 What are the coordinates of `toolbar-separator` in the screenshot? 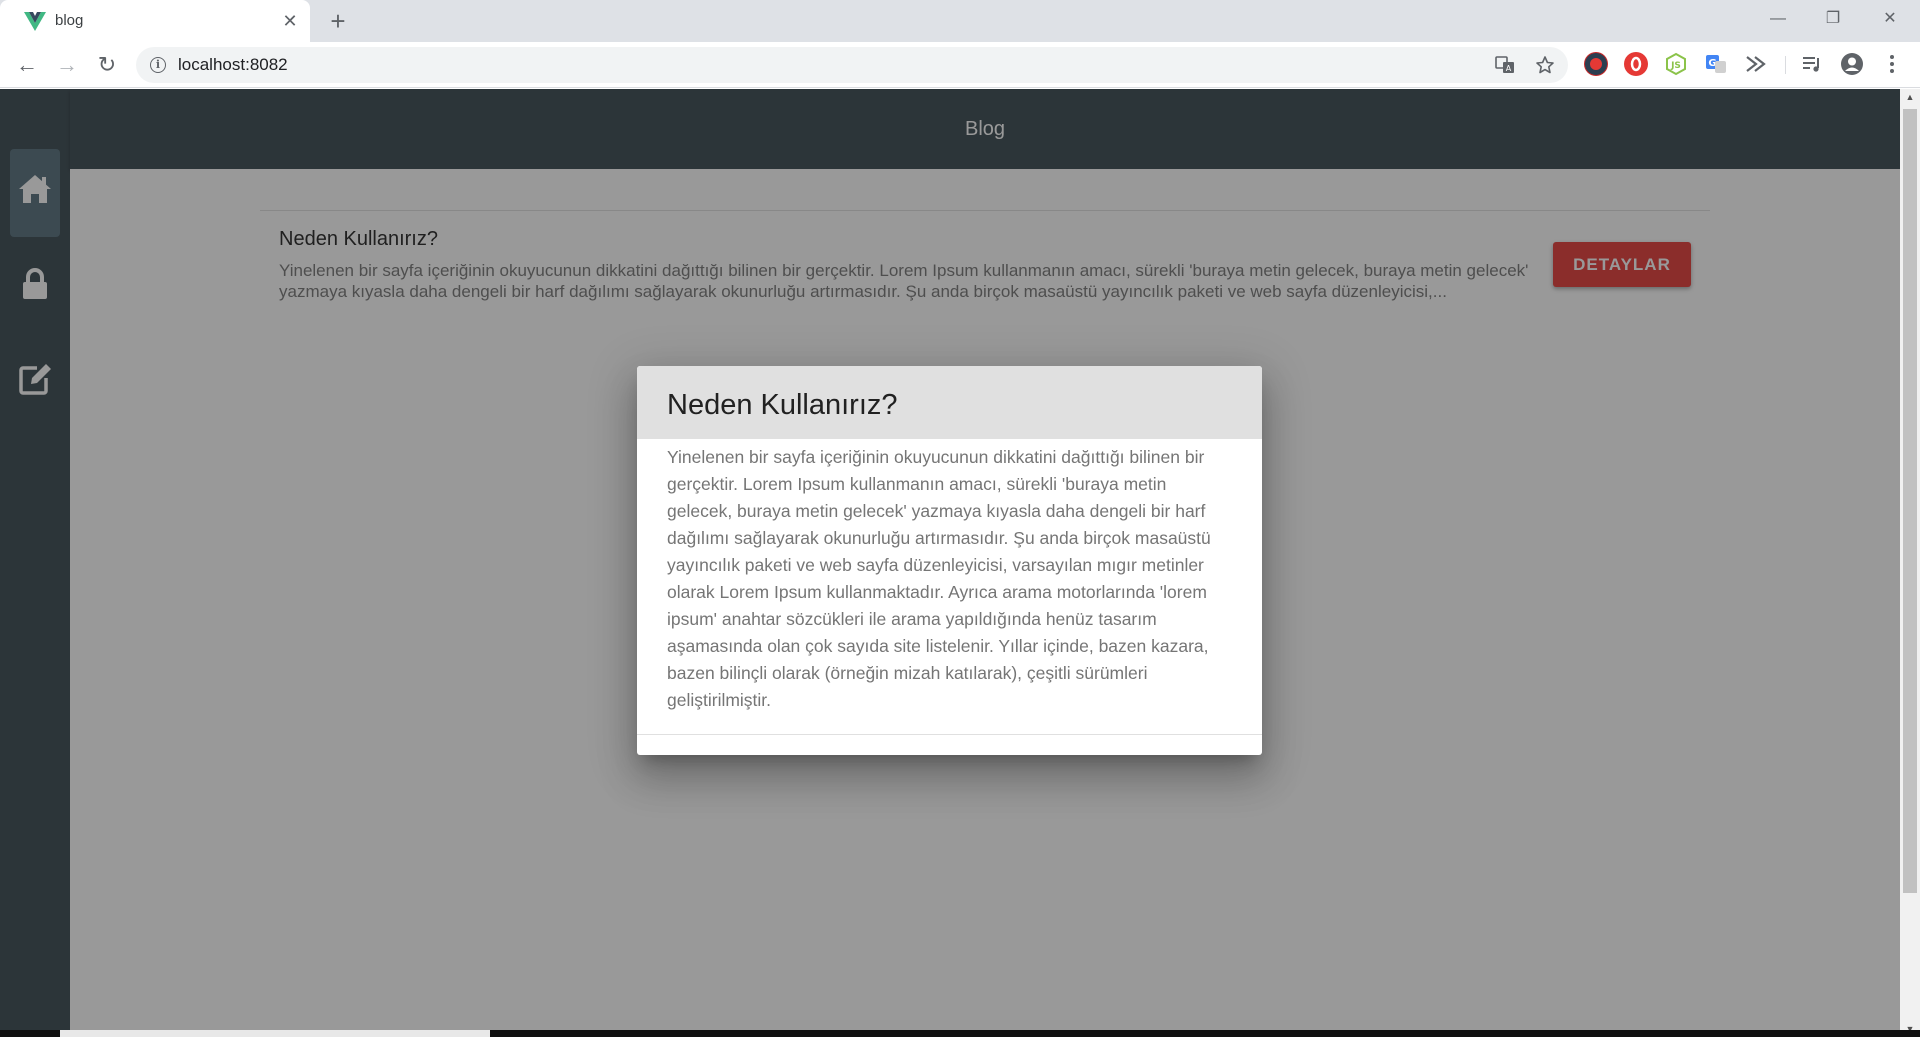 It's located at (1785, 65).